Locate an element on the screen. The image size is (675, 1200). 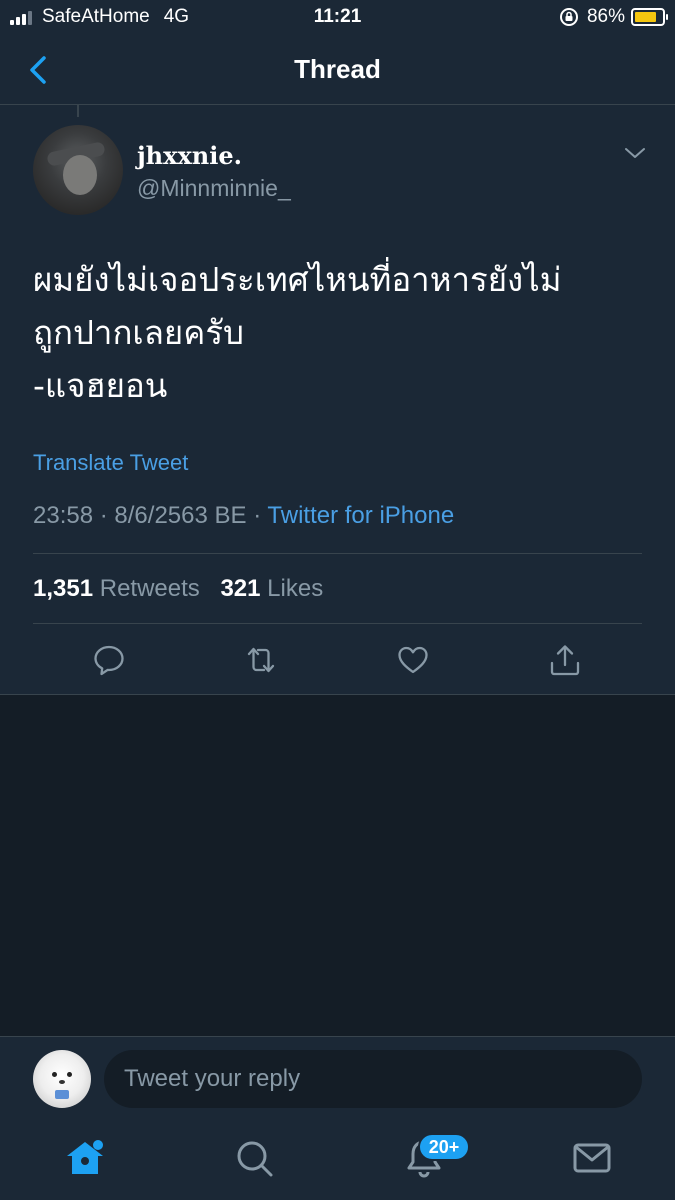
battery-fill is located at coordinates (645, 17).